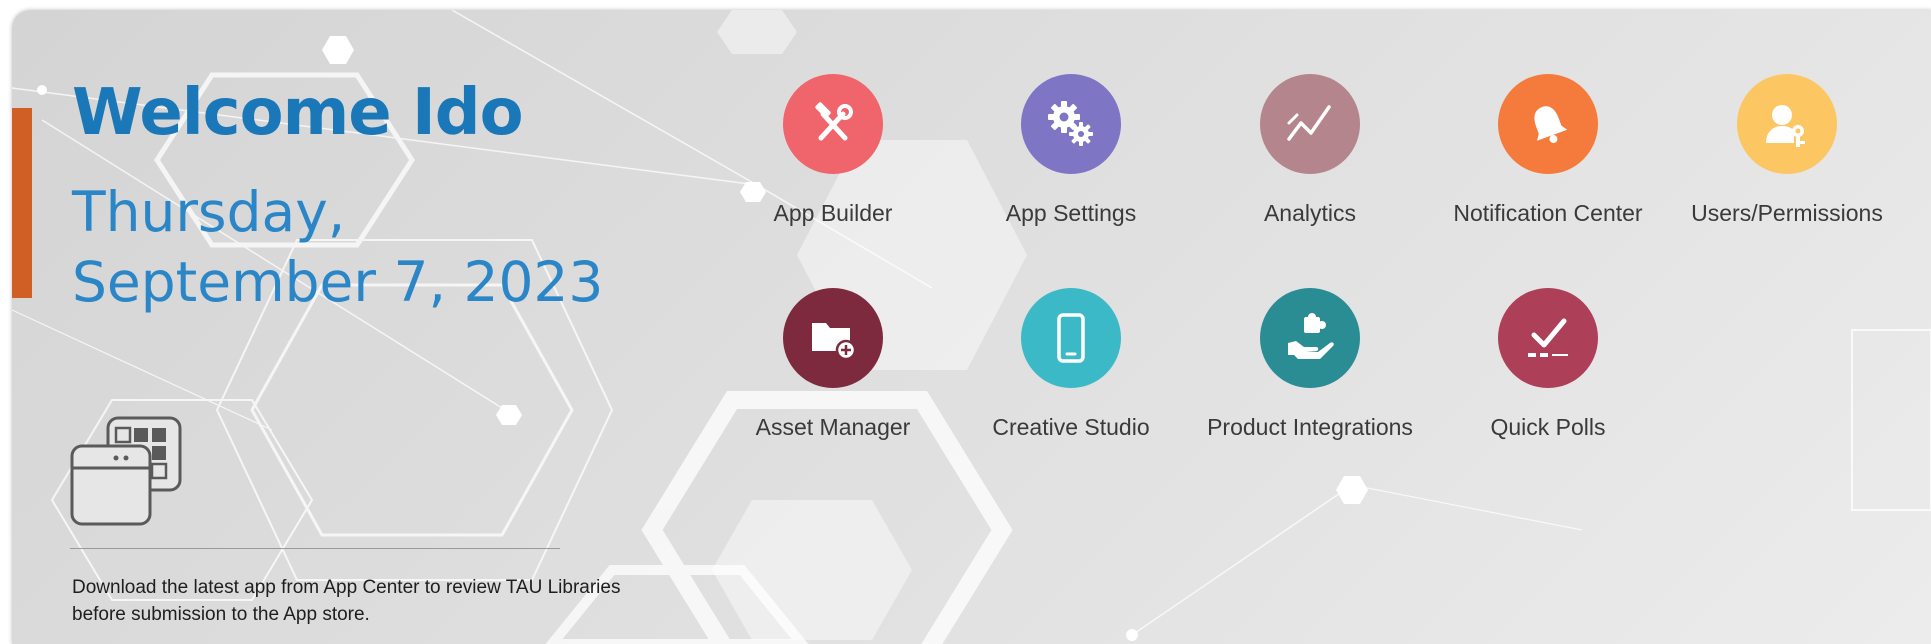 This screenshot has width=1931, height=644. I want to click on tile-label: Users/Permissions, so click(1787, 213).